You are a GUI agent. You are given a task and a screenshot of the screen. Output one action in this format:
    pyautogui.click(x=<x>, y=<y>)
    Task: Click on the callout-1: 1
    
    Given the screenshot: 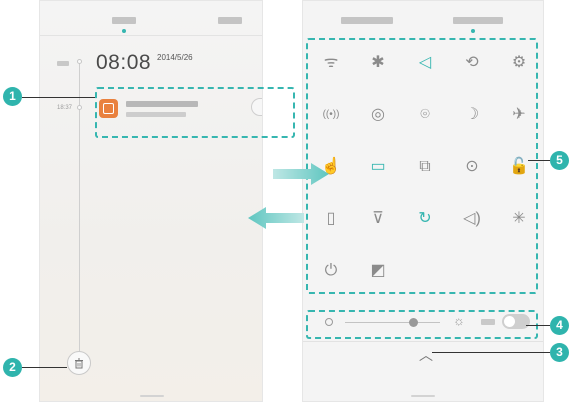 What is the action you would take?
    pyautogui.click(x=12, y=96)
    